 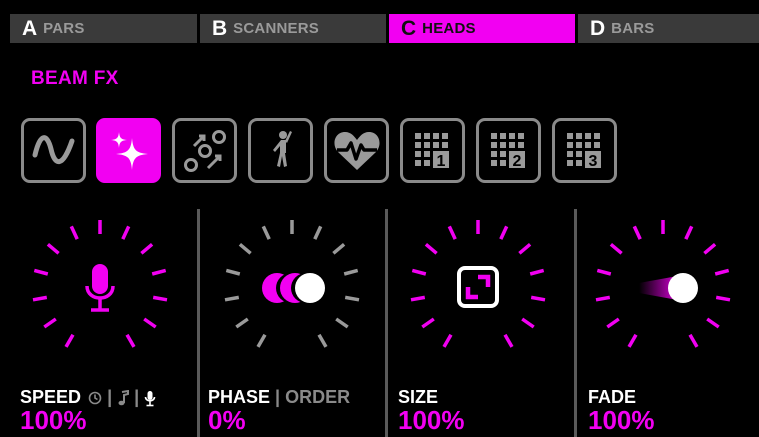 What do you see at coordinates (516, 161) in the screenshot?
I see `grid-number: 2` at bounding box center [516, 161].